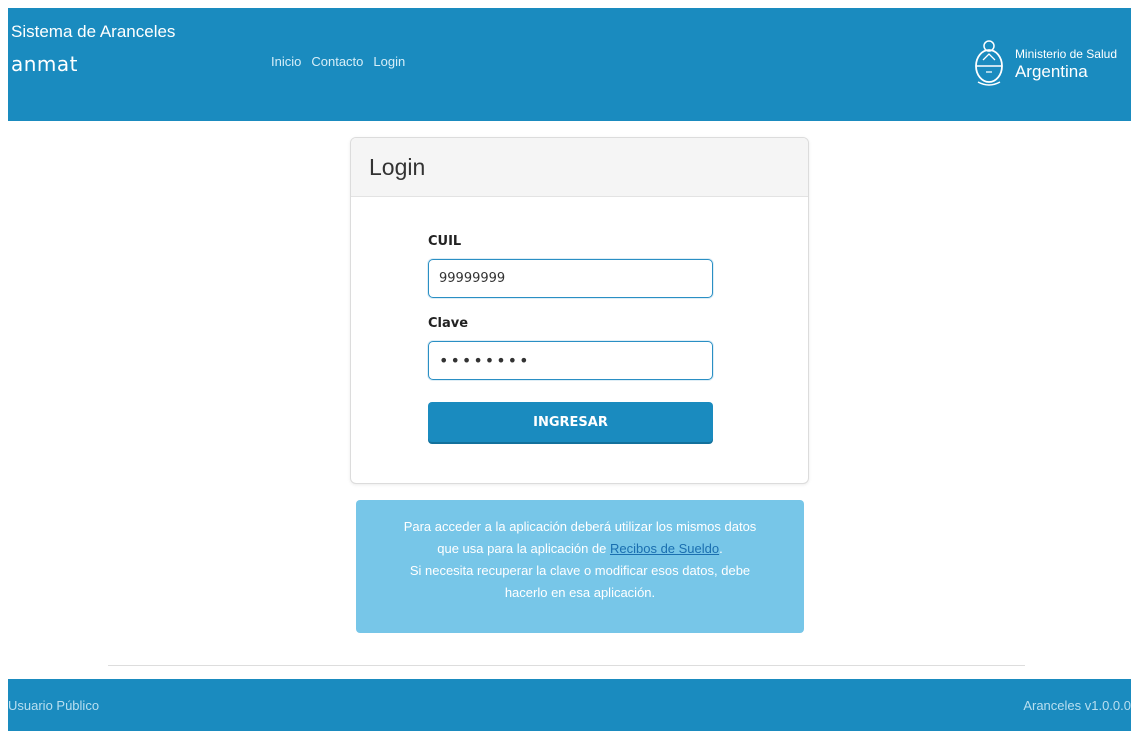  What do you see at coordinates (570, 338) in the screenshot?
I see `login-form: CUIL Clave INGRESAR` at bounding box center [570, 338].